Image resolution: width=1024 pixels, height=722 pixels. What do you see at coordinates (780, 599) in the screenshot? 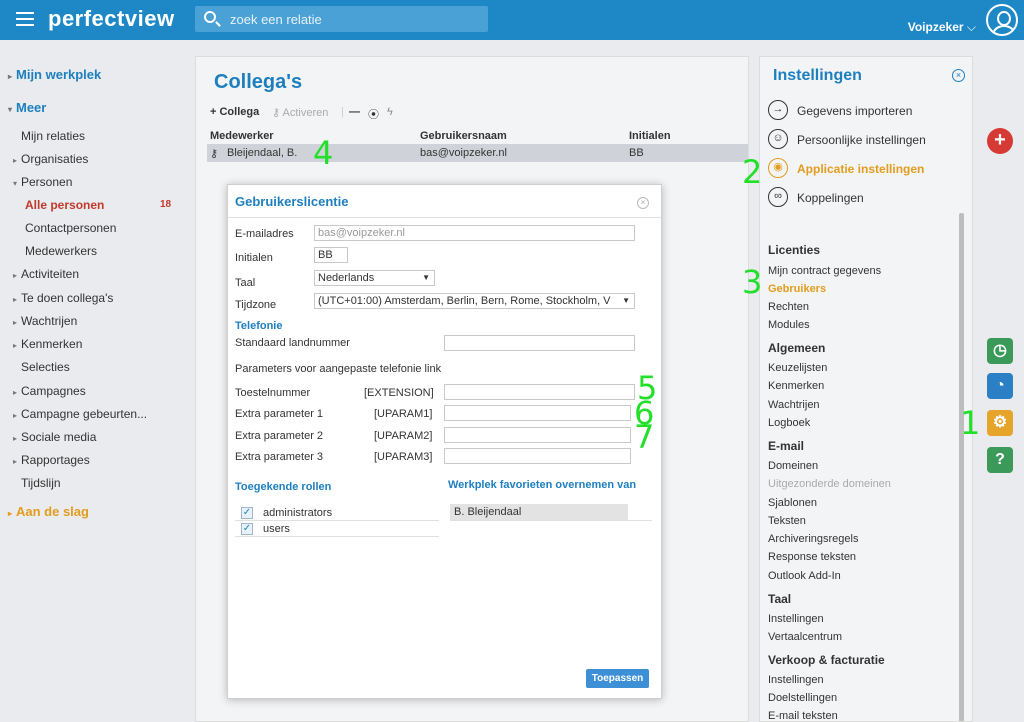
I see `section-taal: Taal` at bounding box center [780, 599].